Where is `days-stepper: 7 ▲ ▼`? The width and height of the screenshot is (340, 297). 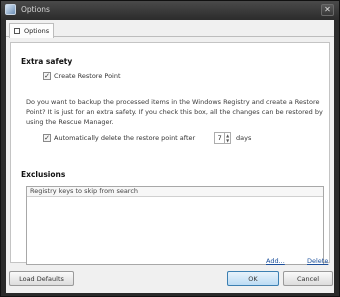
days-stepper: 7 ▲ ▼ is located at coordinates (222, 138).